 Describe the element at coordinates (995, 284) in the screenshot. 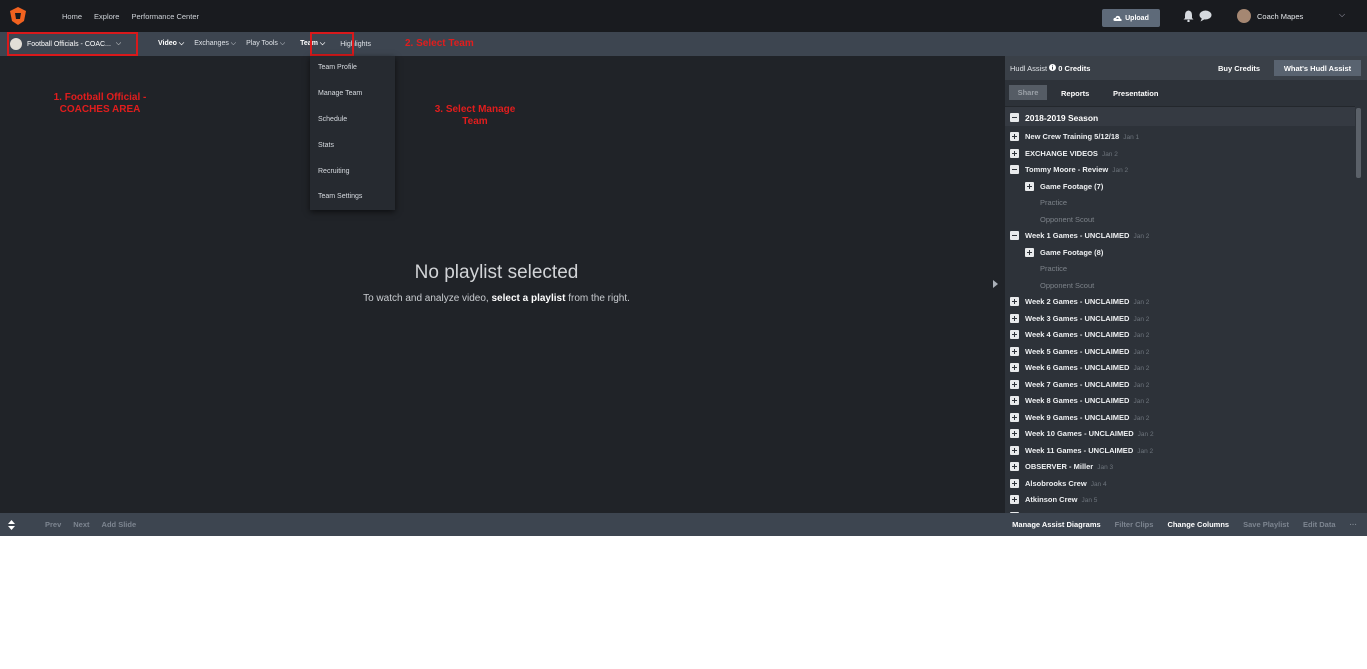

I see `collapse-panel-arrow-icon` at that location.